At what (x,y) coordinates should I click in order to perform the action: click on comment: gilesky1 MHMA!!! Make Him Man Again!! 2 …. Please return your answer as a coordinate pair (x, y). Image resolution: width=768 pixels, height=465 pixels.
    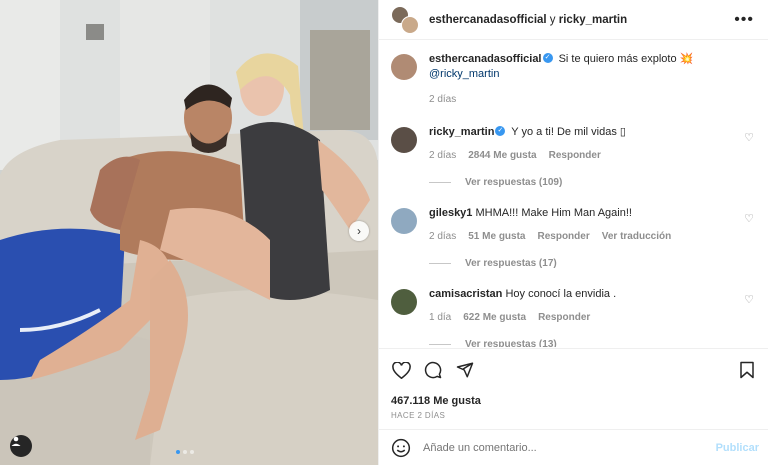
    Looking at the image, I should click on (572, 225).